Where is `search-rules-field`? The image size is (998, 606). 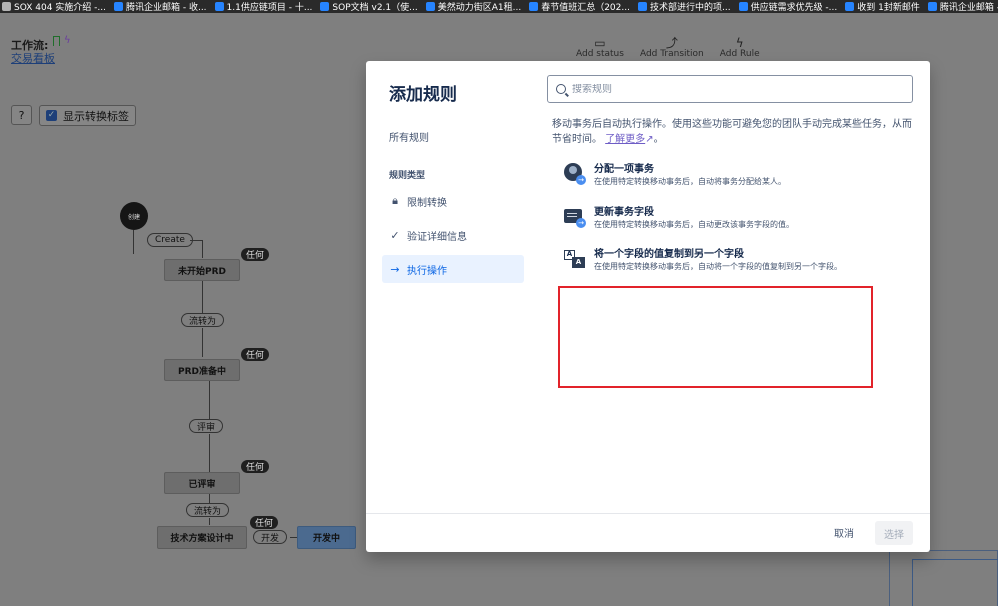
search-rules-field is located at coordinates (730, 89).